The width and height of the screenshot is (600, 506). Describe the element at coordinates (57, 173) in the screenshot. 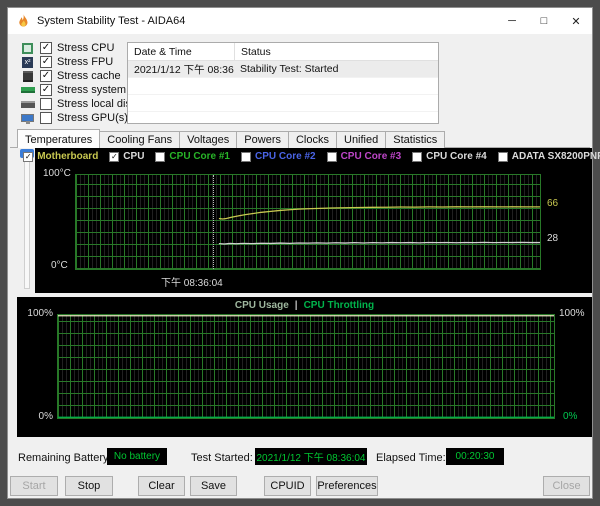

I see `temp-axis-max-label: 100°C` at that location.